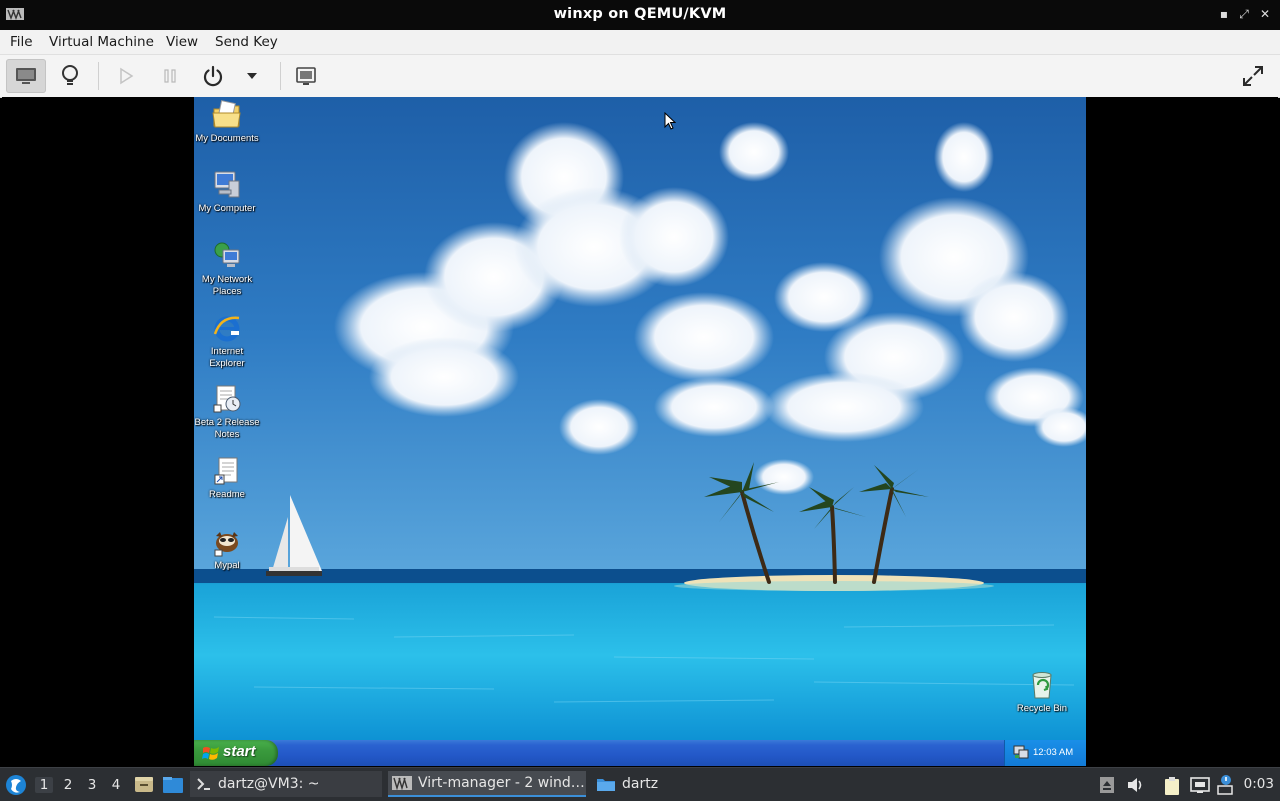 The image size is (1280, 801). What do you see at coordinates (226, 544) in the screenshot?
I see `mypal-icon` at bounding box center [226, 544].